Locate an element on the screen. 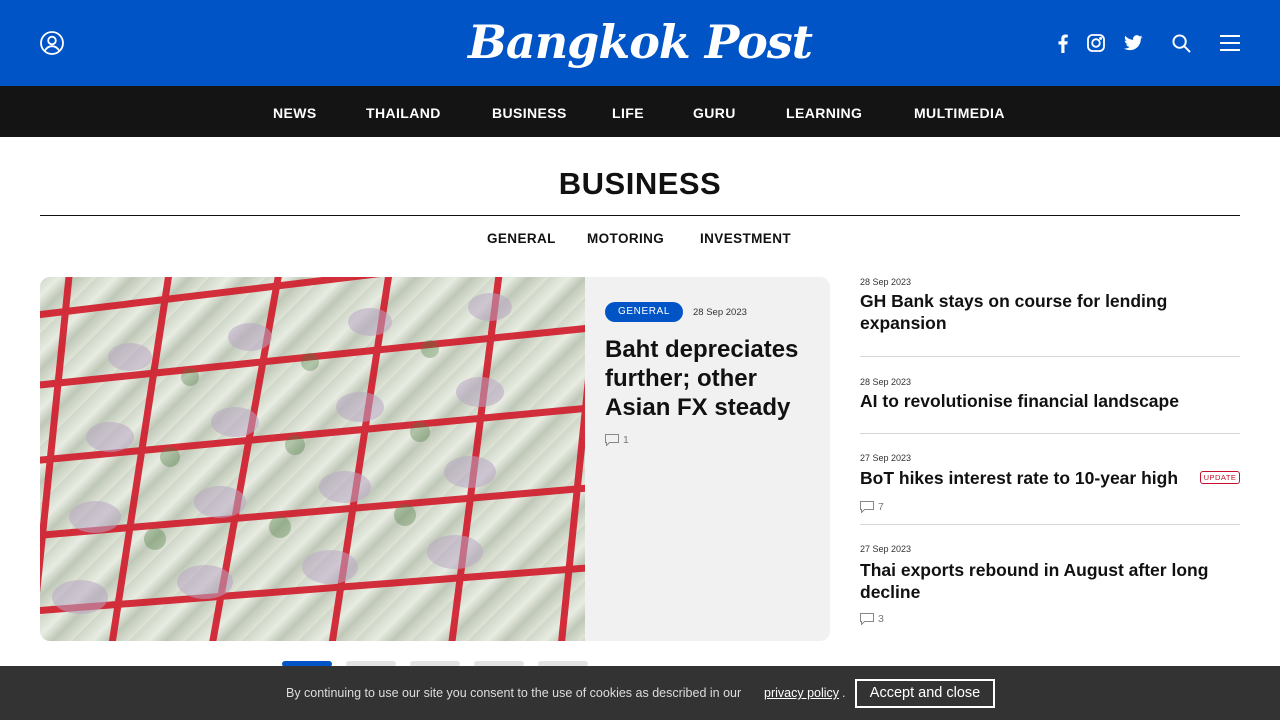  accept-cookies-button: Accept and close is located at coordinates (925, 693).